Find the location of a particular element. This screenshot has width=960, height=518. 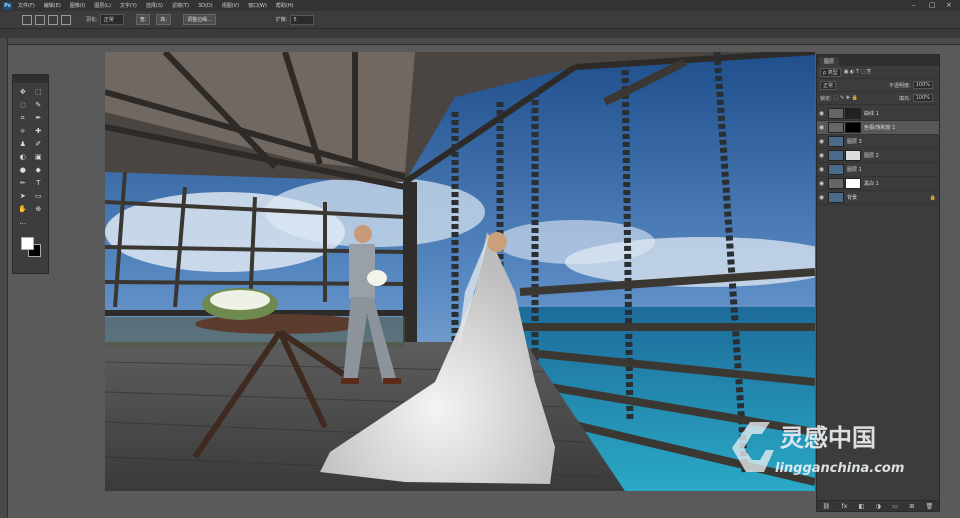

expand-label: 扩散: is located at coordinates (281, 20).